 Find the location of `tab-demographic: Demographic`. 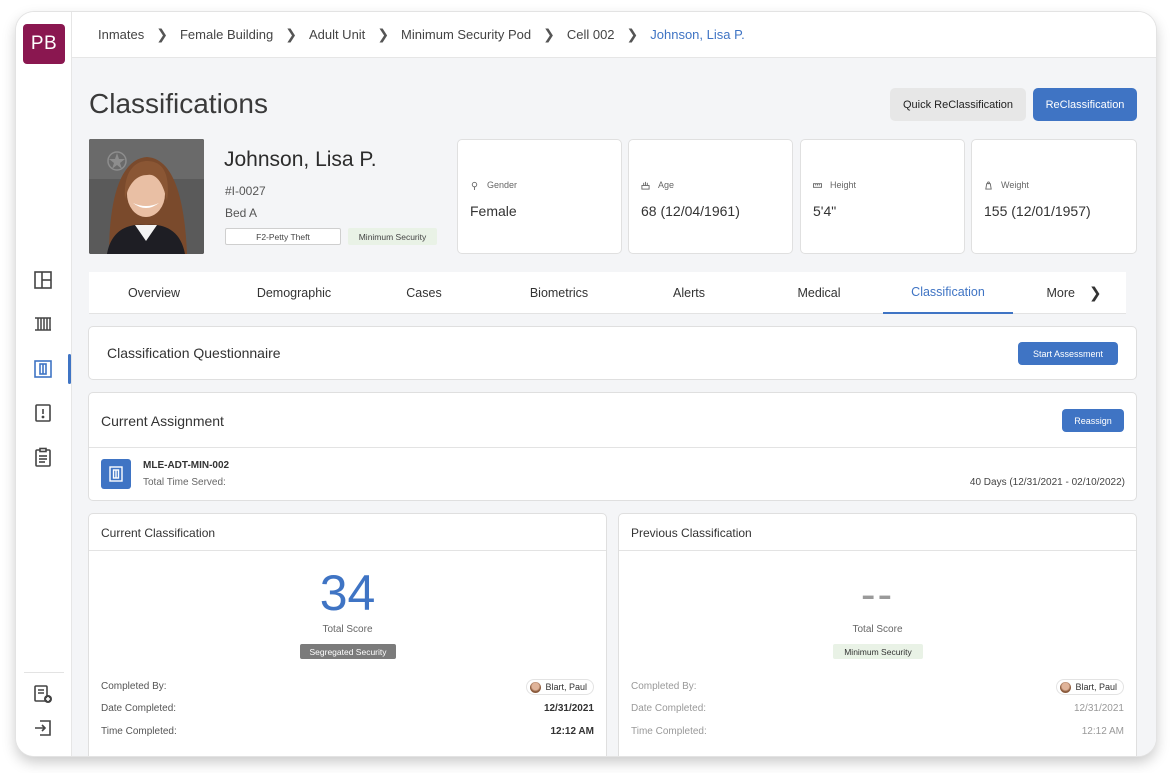

tab-demographic: Demographic is located at coordinates (294, 293).